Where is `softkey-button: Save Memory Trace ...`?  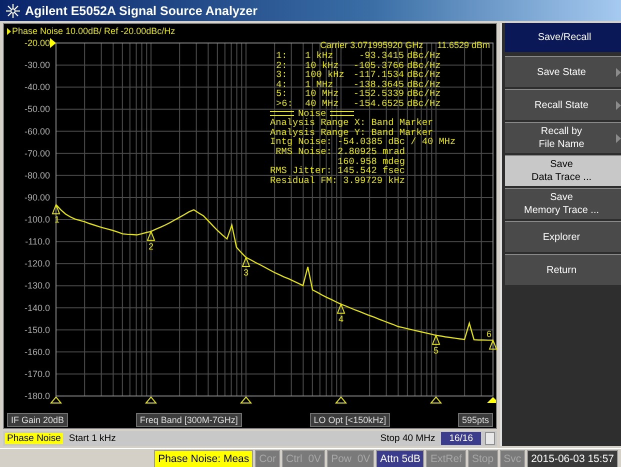
softkey-button: Save Memory Trace ... is located at coordinates (563, 203).